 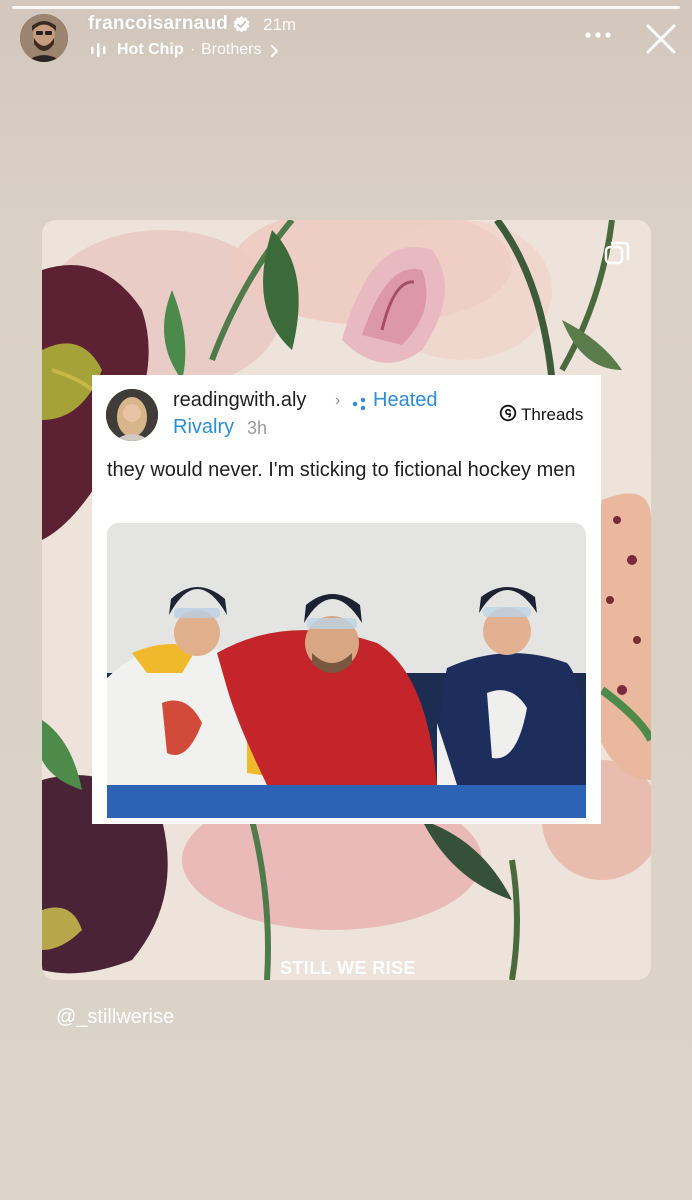 I want to click on story-username: francoisarnaud, so click(x=158, y=24).